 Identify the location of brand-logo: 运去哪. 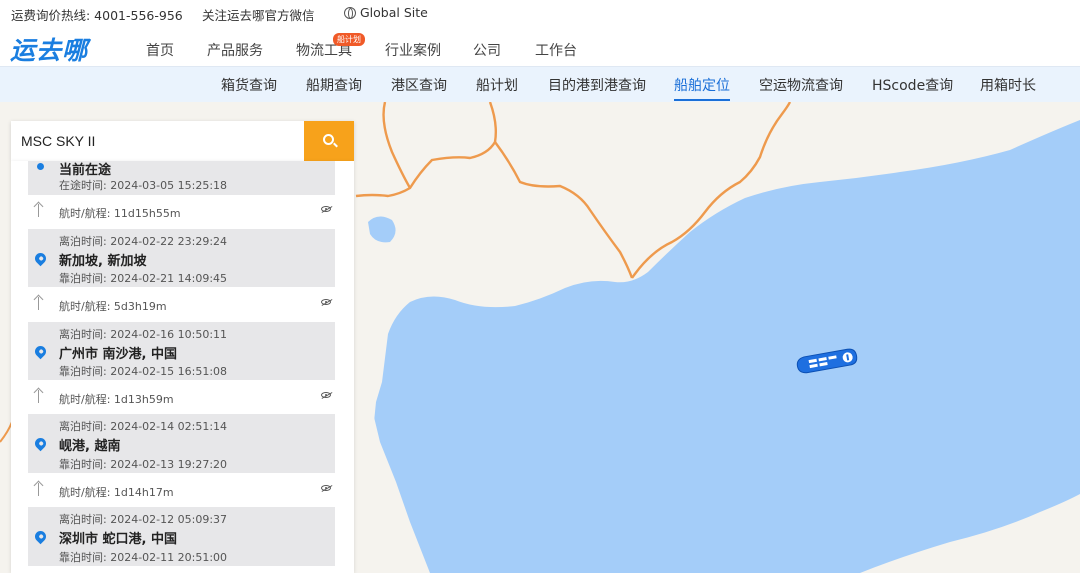
(49, 49).